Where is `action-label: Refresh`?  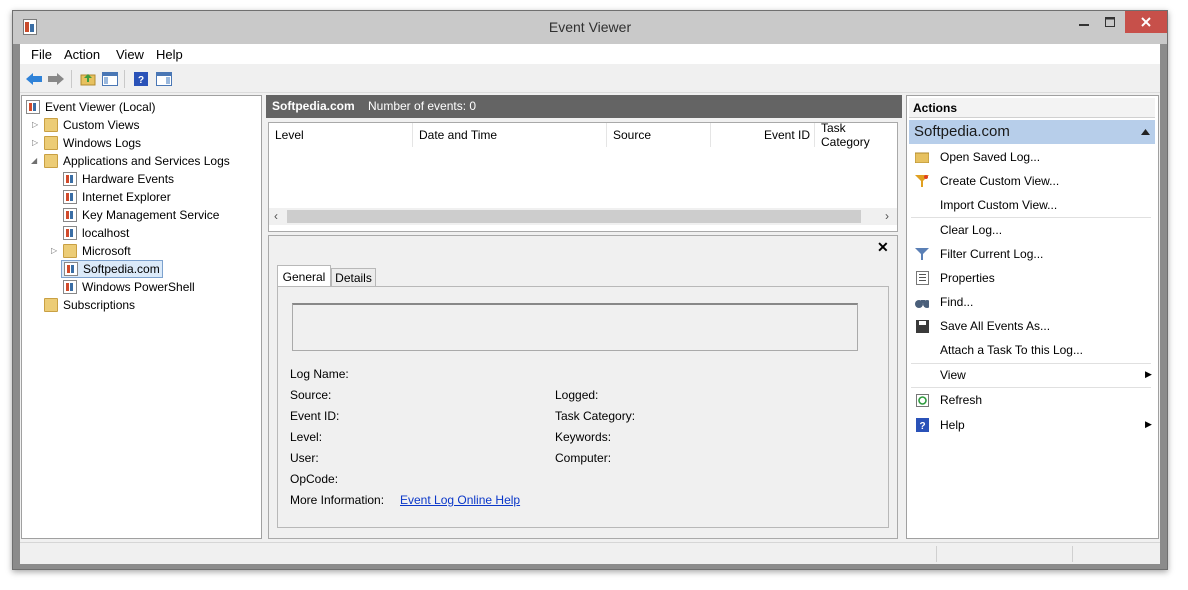 action-label: Refresh is located at coordinates (961, 400).